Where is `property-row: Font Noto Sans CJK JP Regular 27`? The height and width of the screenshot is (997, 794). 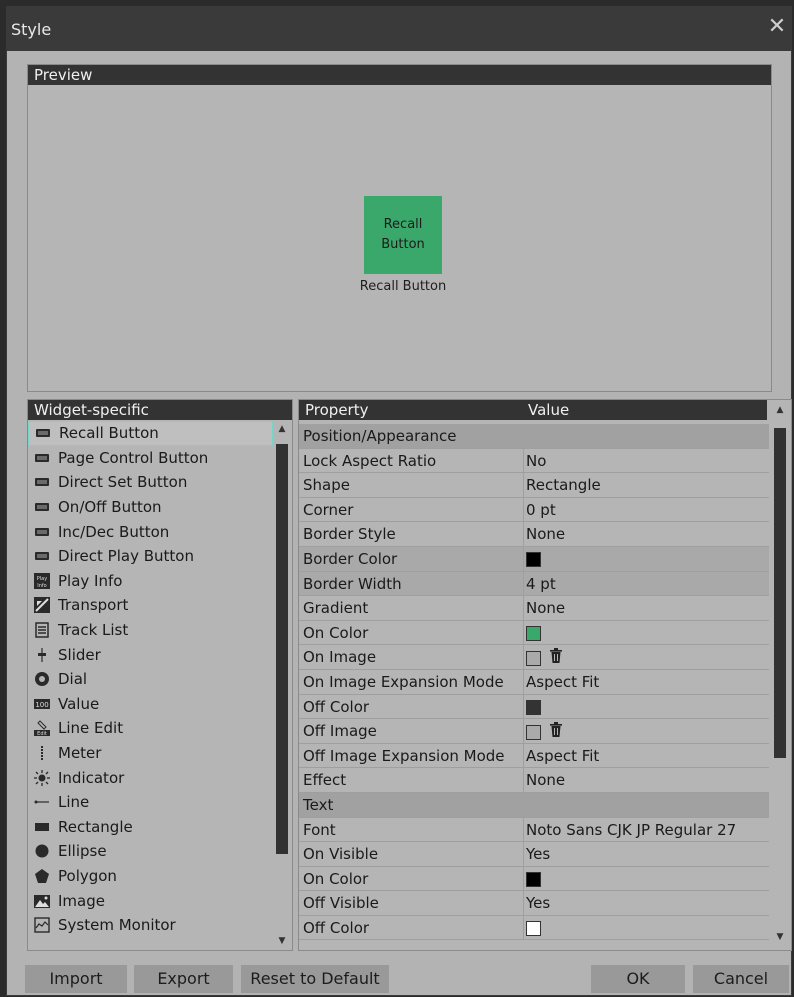
property-row: Font Noto Sans CJK JP Regular 27 is located at coordinates (534, 830).